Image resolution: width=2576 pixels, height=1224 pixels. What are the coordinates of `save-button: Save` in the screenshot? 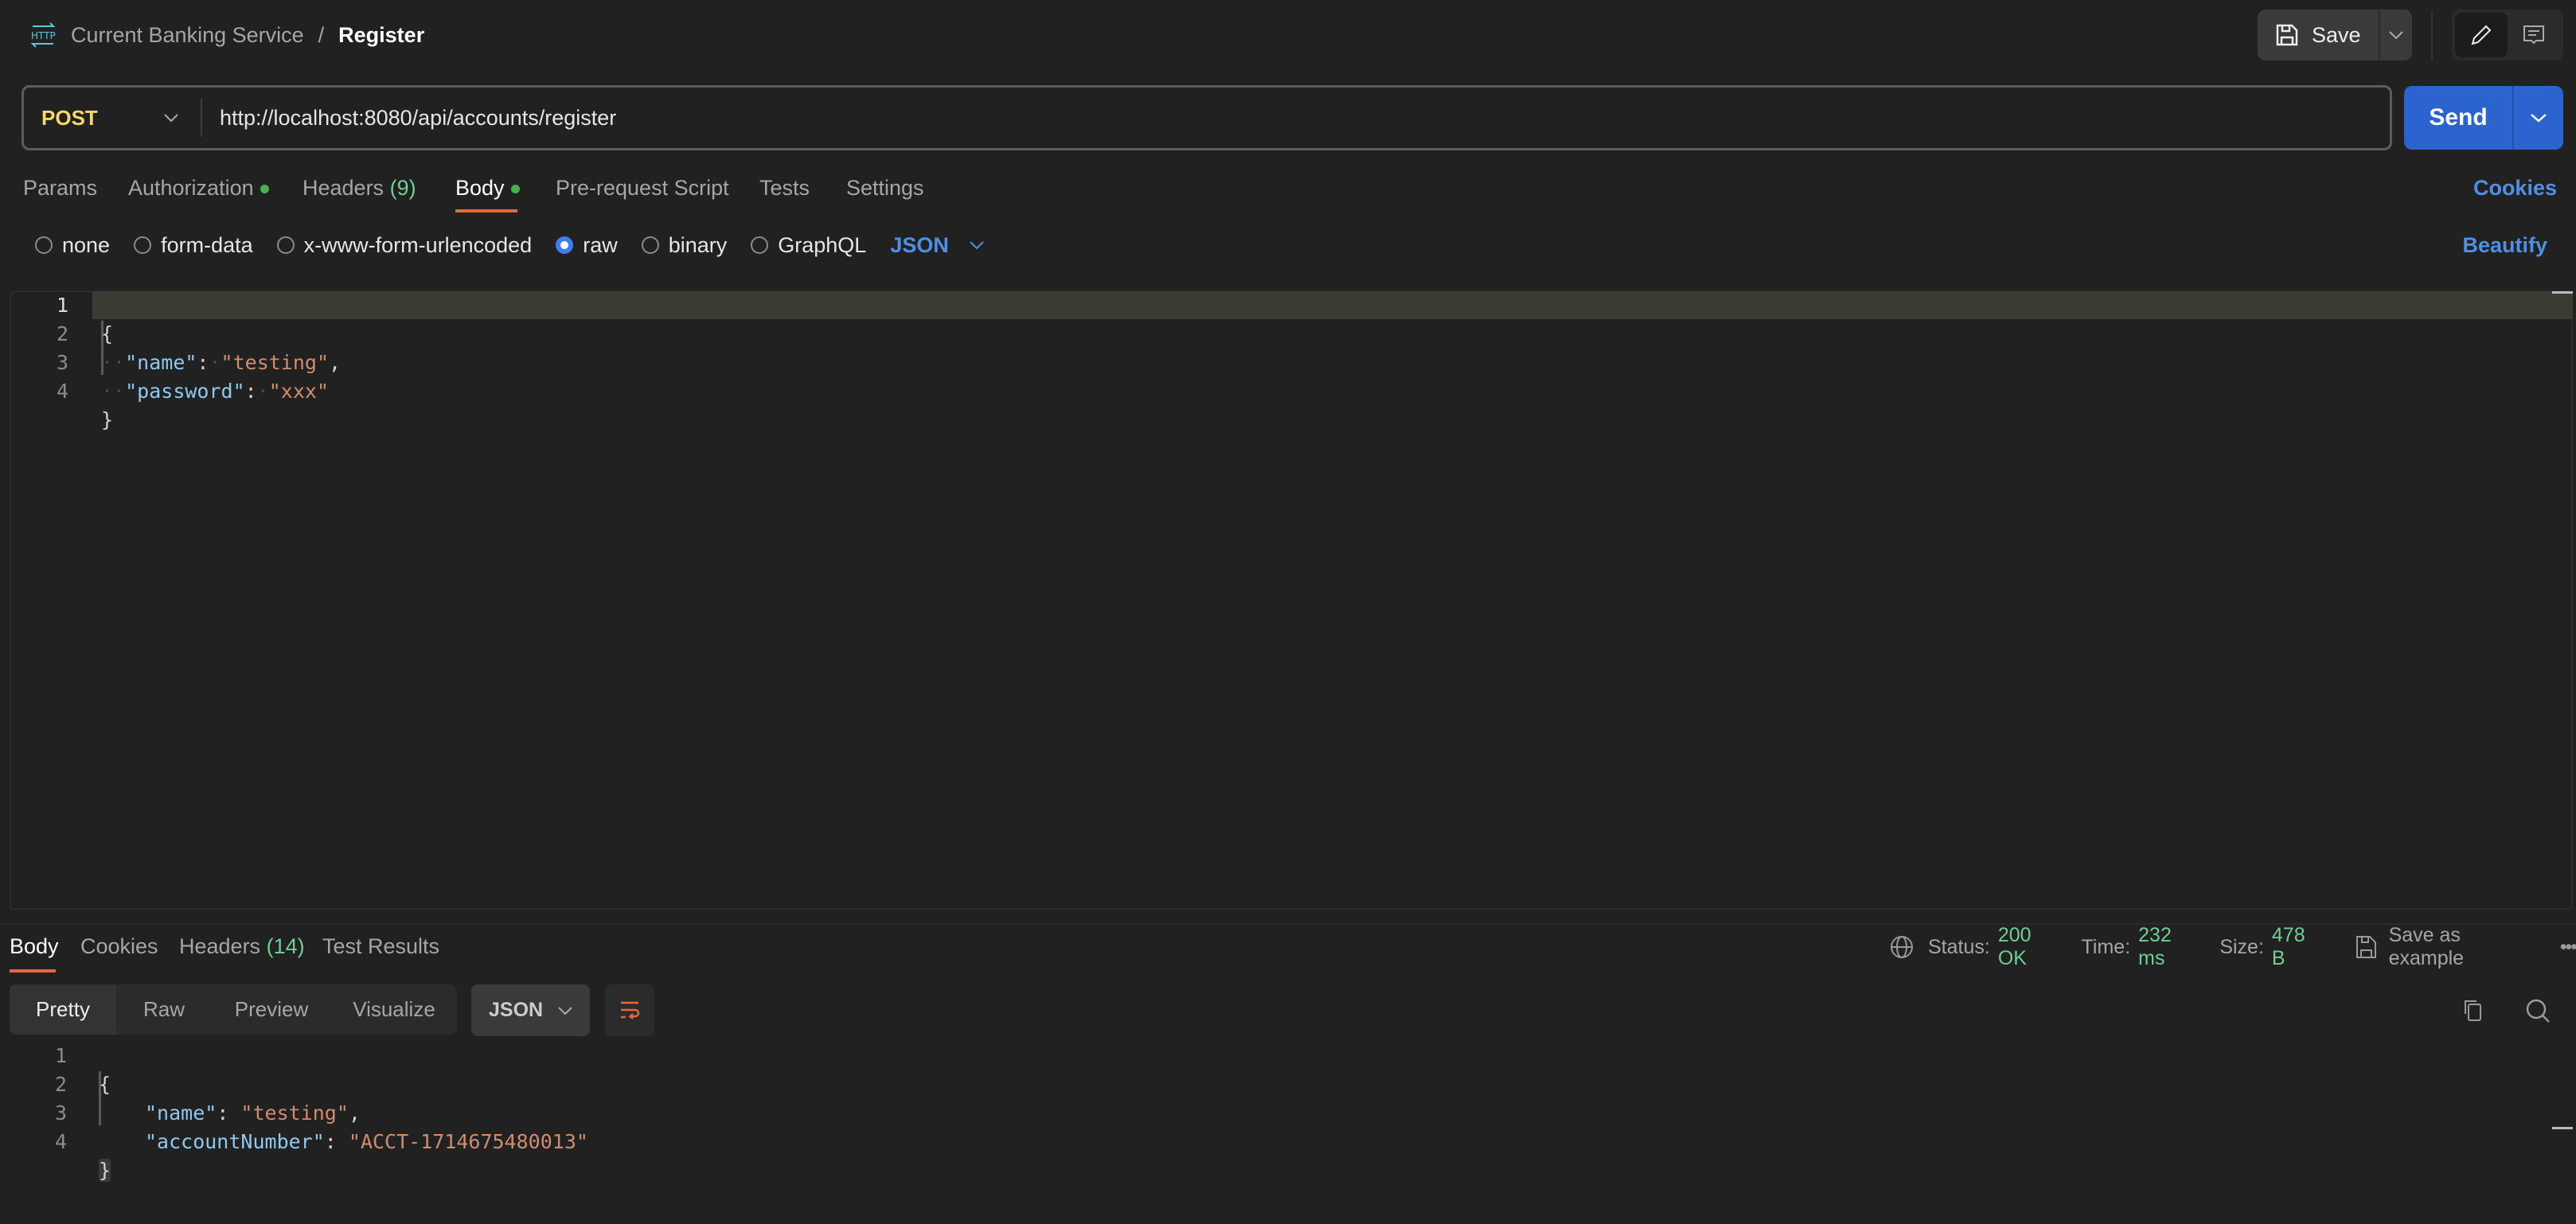 It's located at (2318, 35).